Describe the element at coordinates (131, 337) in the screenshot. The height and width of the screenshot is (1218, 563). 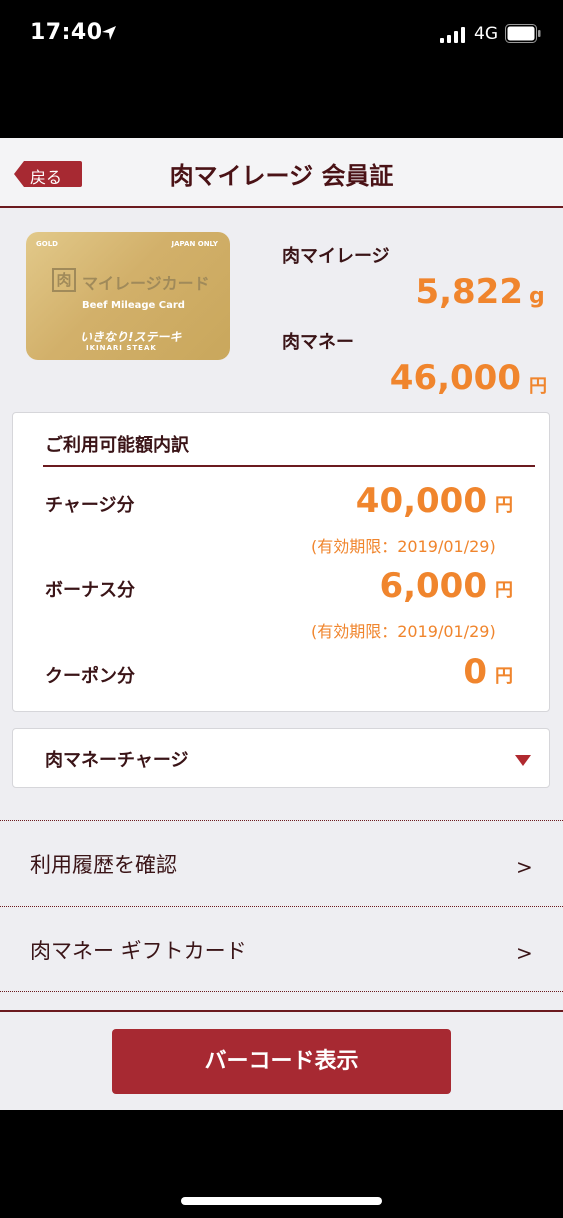
I see `card-brand: いきなり!ステーキ` at that location.